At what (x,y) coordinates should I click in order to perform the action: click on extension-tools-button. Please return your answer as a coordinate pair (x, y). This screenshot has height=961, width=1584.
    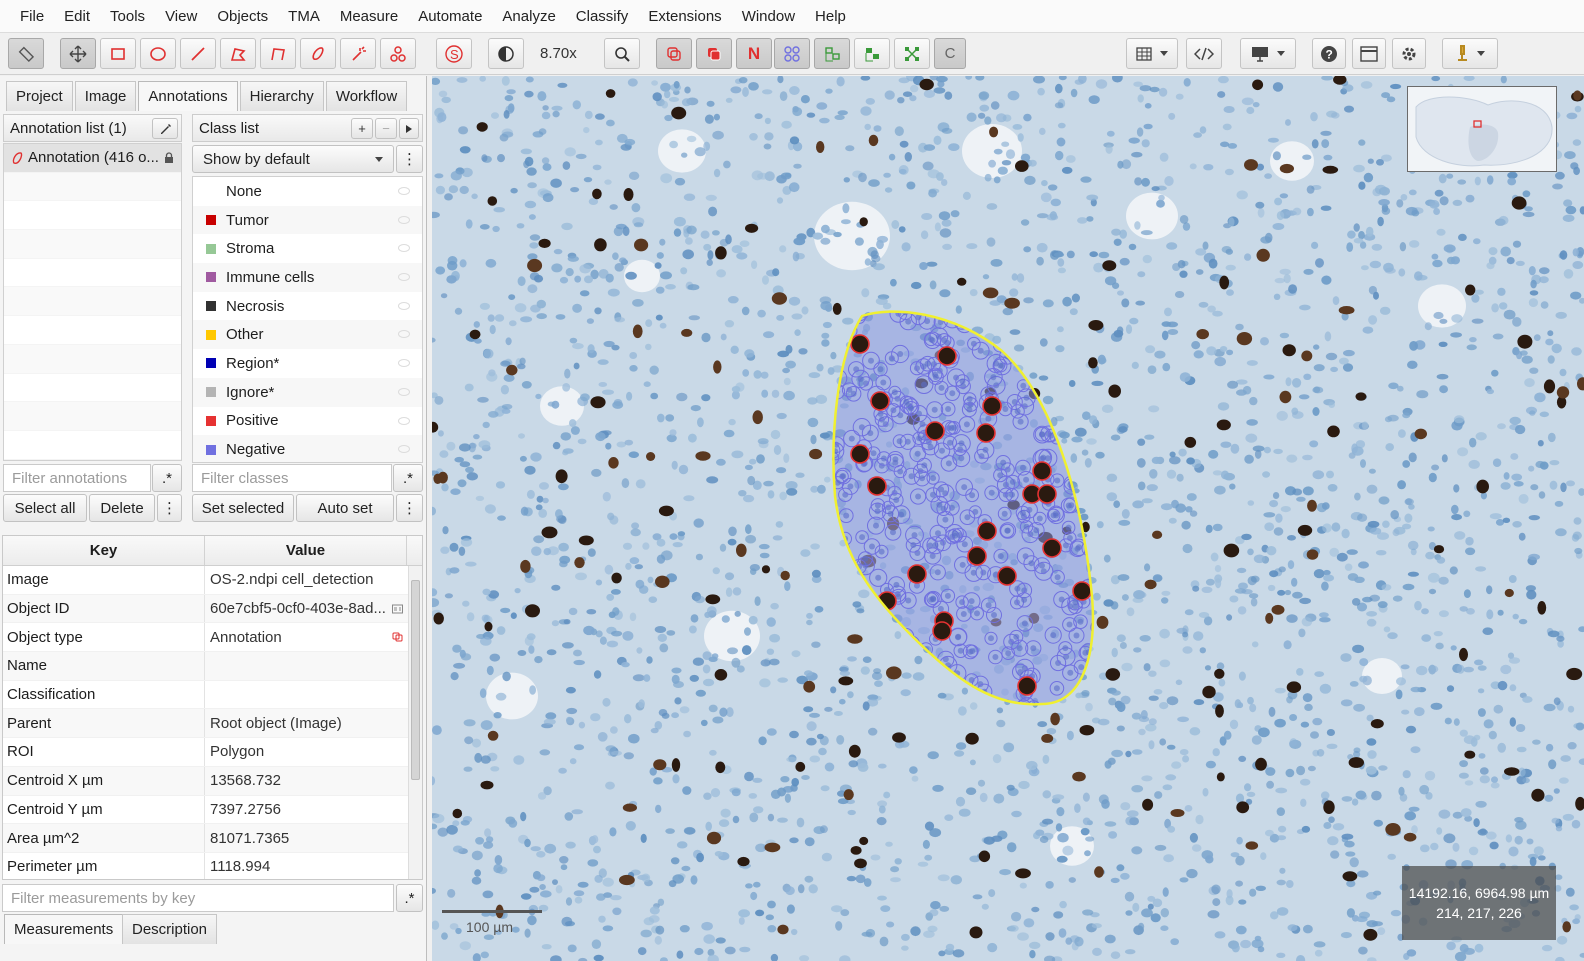
    Looking at the image, I should click on (1470, 53).